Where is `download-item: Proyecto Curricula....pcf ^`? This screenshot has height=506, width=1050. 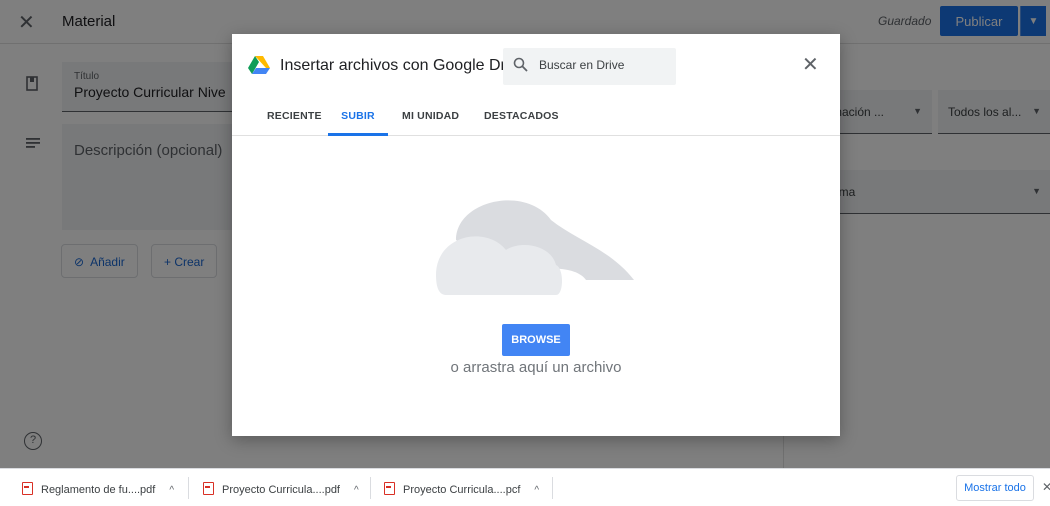
download-item: Proyecto Curricula....pcf ^ is located at coordinates (461, 487).